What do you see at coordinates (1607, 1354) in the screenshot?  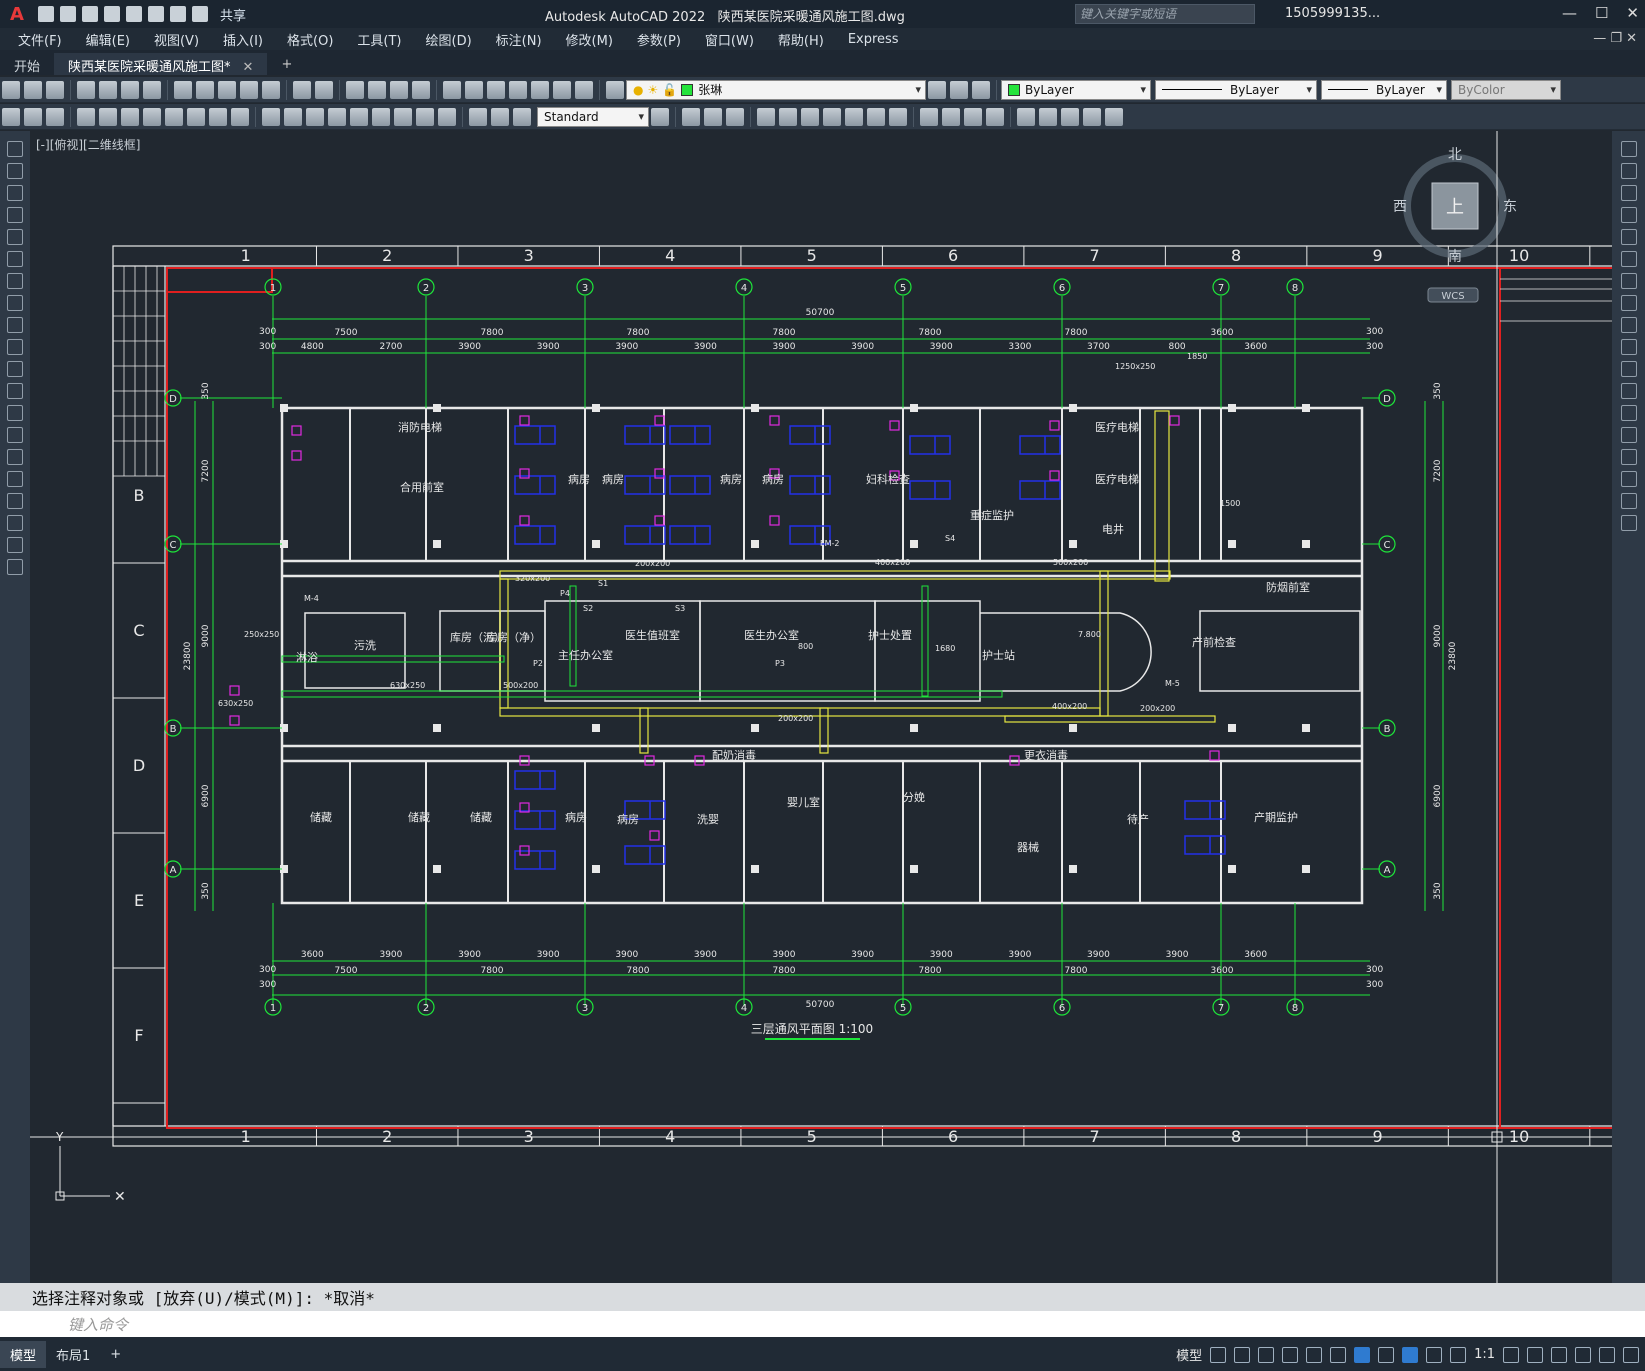 I see `clean-screen-icon` at bounding box center [1607, 1354].